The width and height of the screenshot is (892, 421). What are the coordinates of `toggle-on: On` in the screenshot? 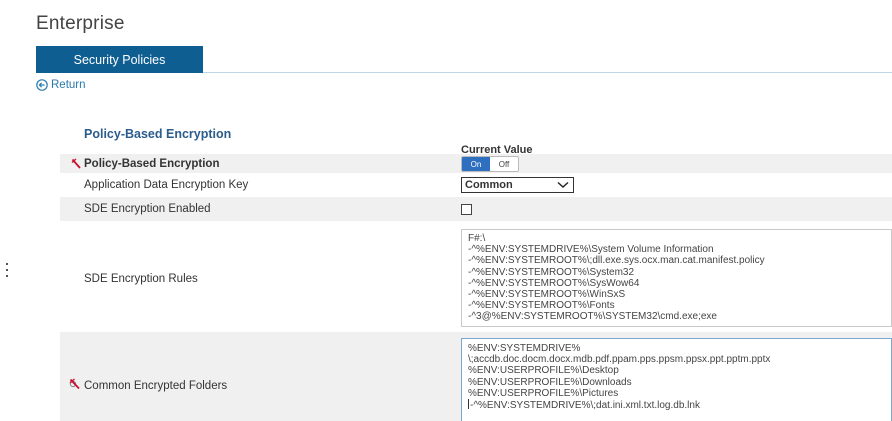 It's located at (476, 164).